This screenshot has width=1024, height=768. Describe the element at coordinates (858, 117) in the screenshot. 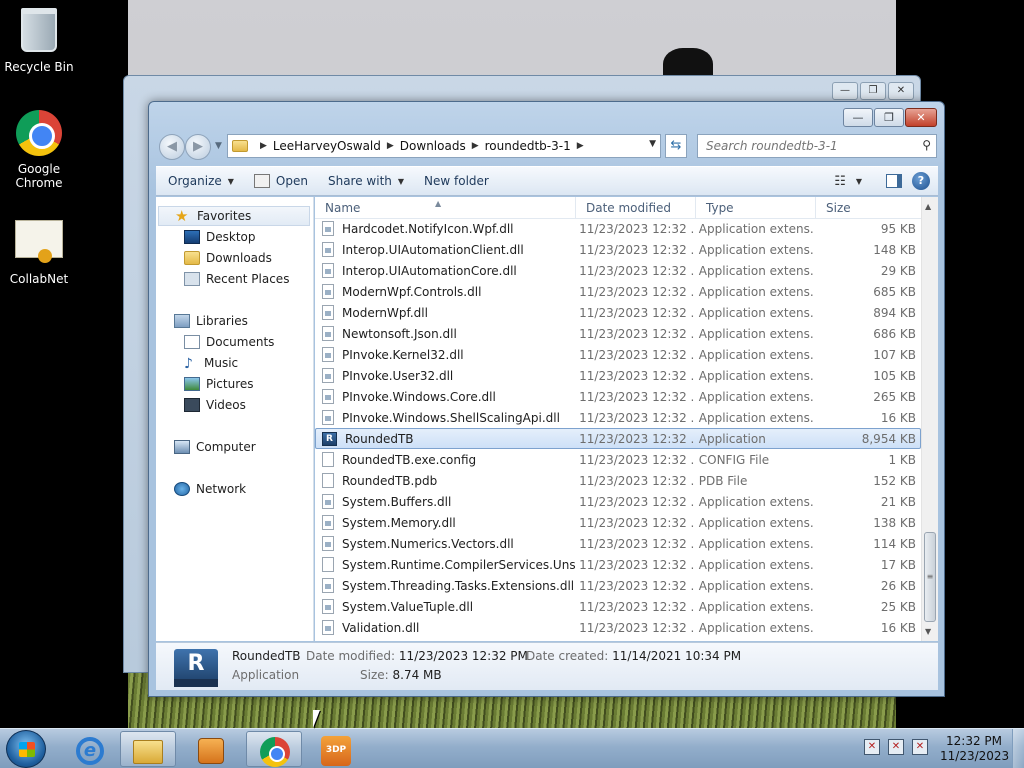

I see `minimize-button: —` at that location.